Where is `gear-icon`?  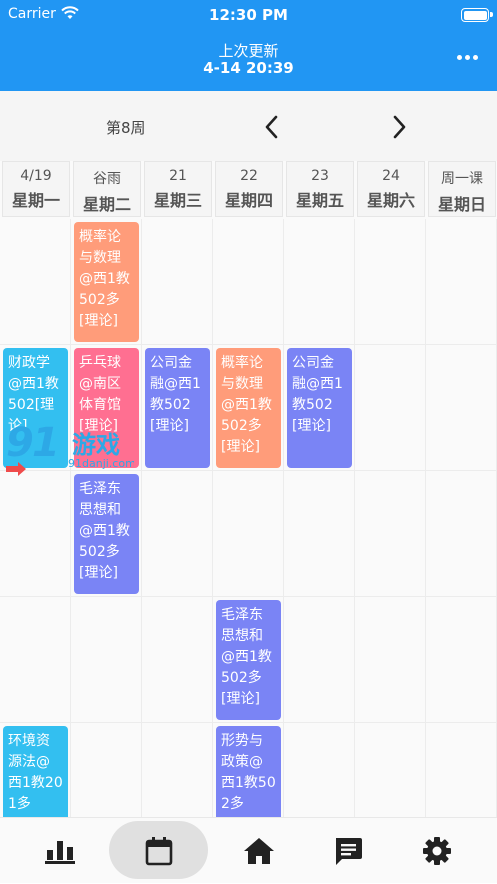 gear-icon is located at coordinates (436, 851).